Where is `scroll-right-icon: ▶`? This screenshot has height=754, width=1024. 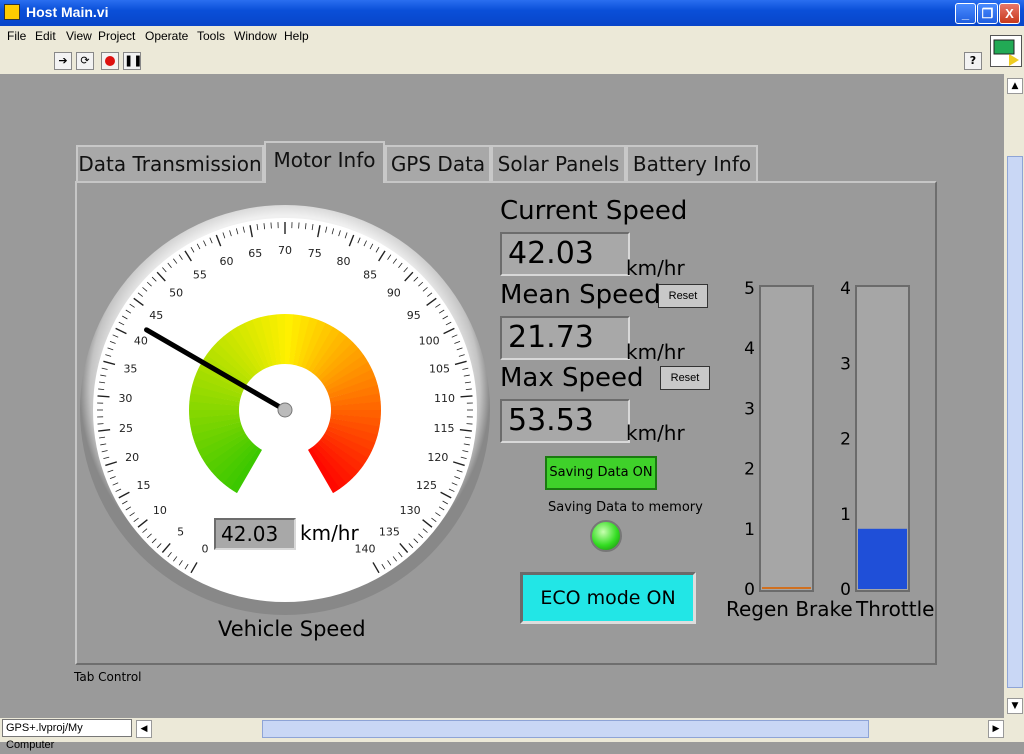 scroll-right-icon: ▶ is located at coordinates (996, 729).